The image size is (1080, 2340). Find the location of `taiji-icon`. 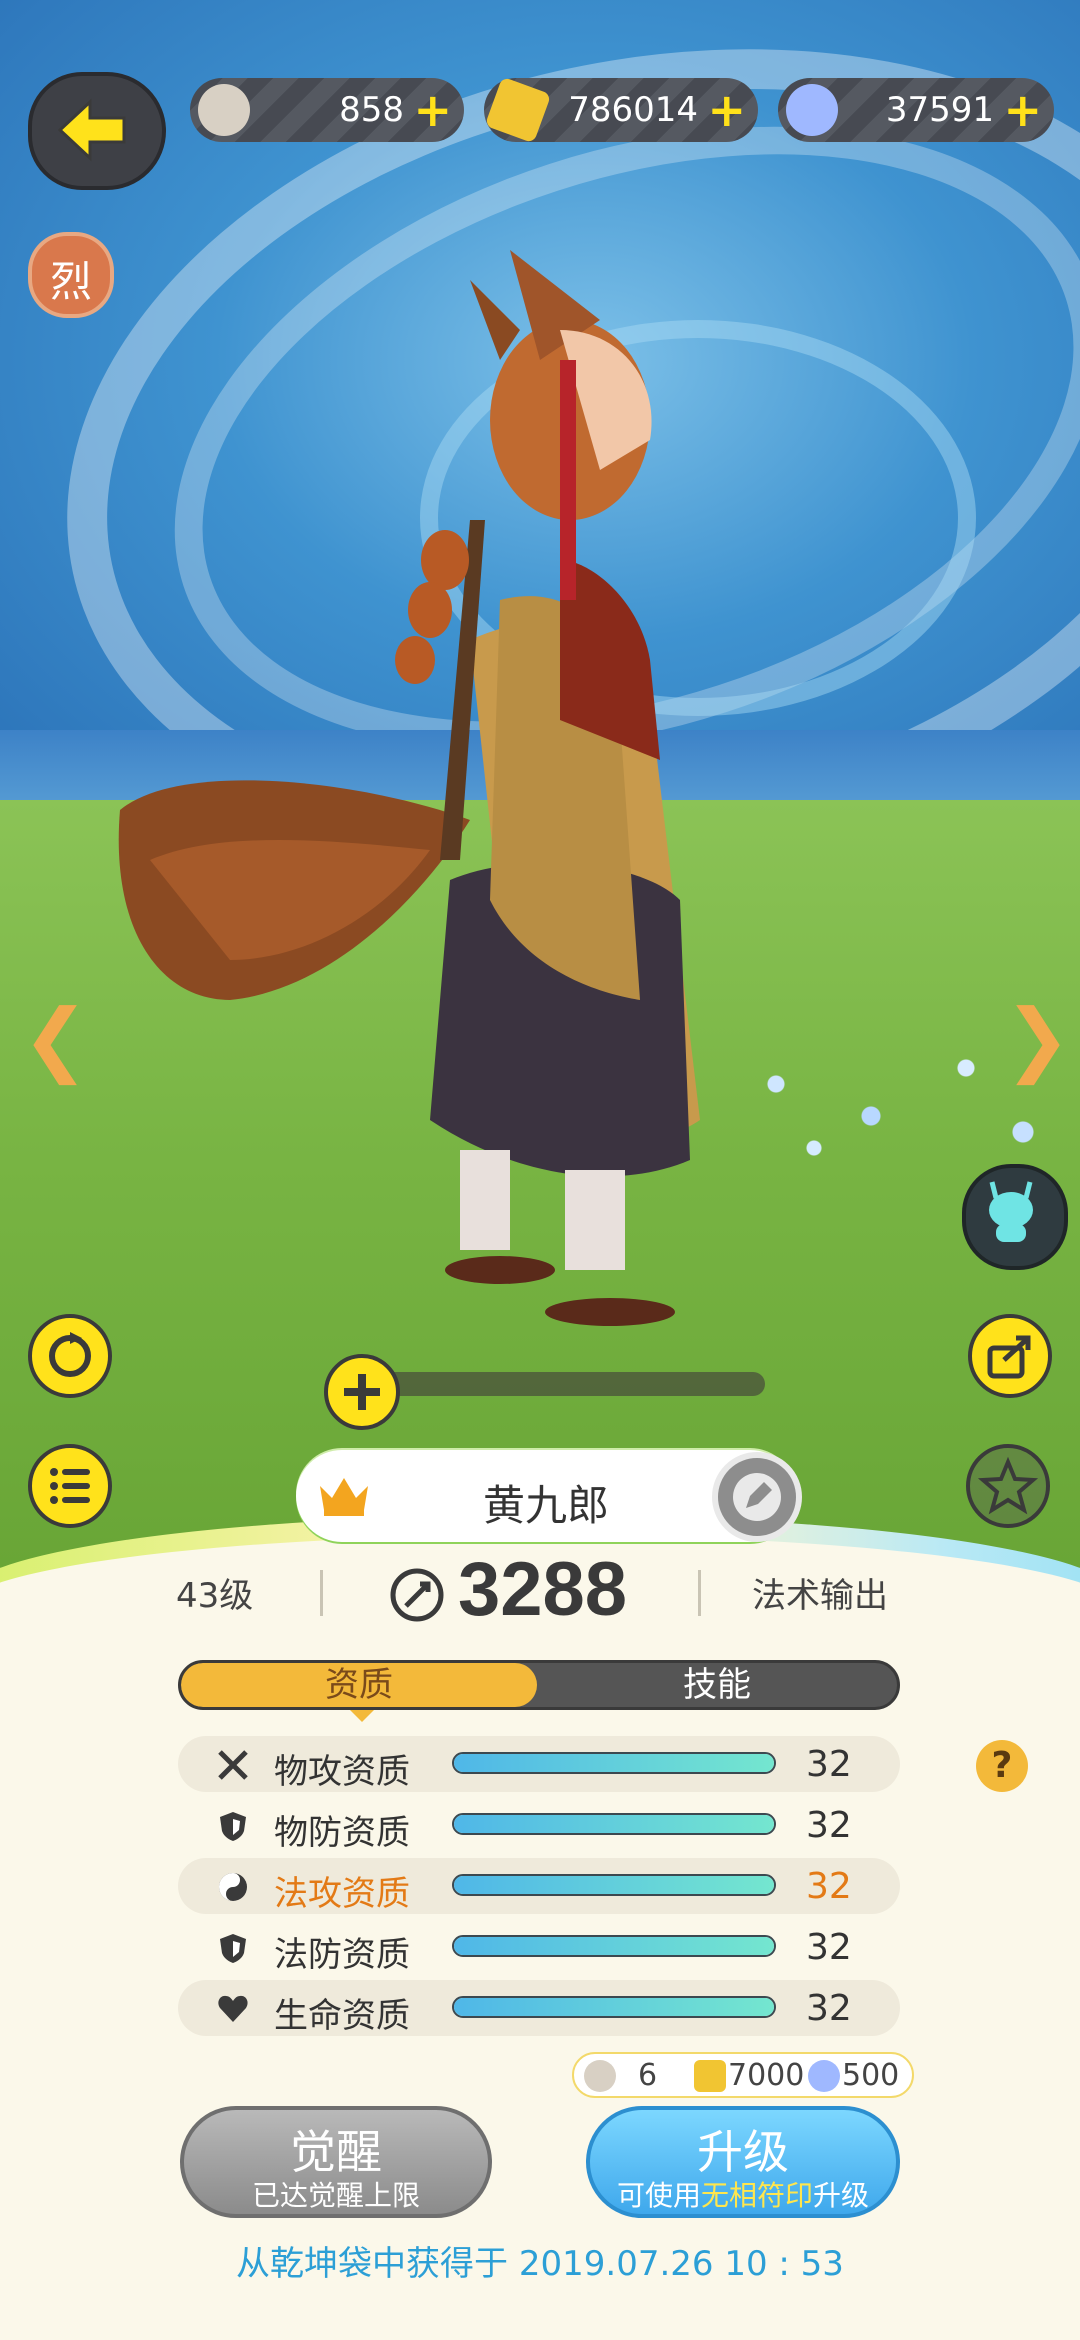

taiji-icon is located at coordinates (233, 1887).